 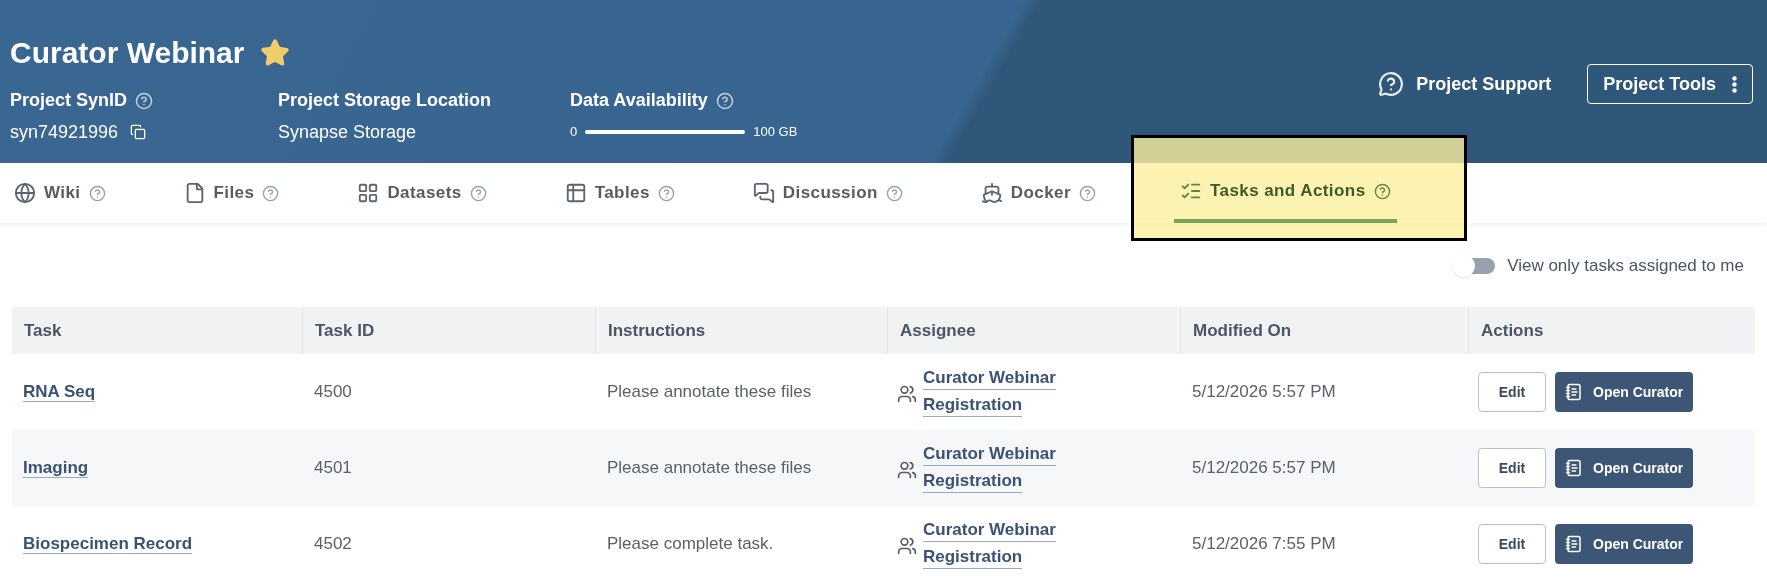 What do you see at coordinates (333, 468) in the screenshot?
I see `table-cell-text: 4501` at bounding box center [333, 468].